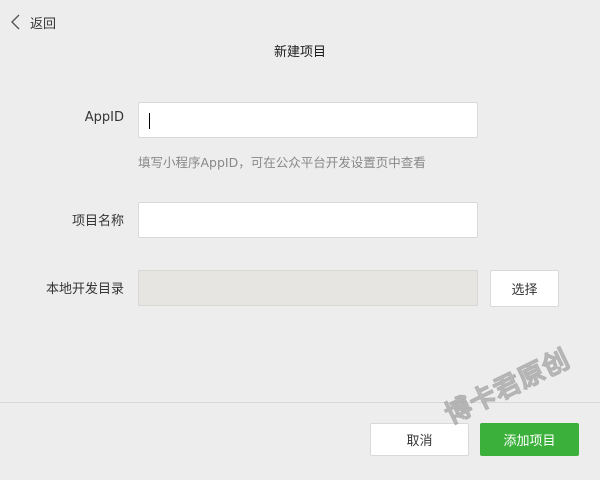 Image resolution: width=600 pixels, height=480 pixels. I want to click on choose-directory-button: 选择, so click(524, 288).